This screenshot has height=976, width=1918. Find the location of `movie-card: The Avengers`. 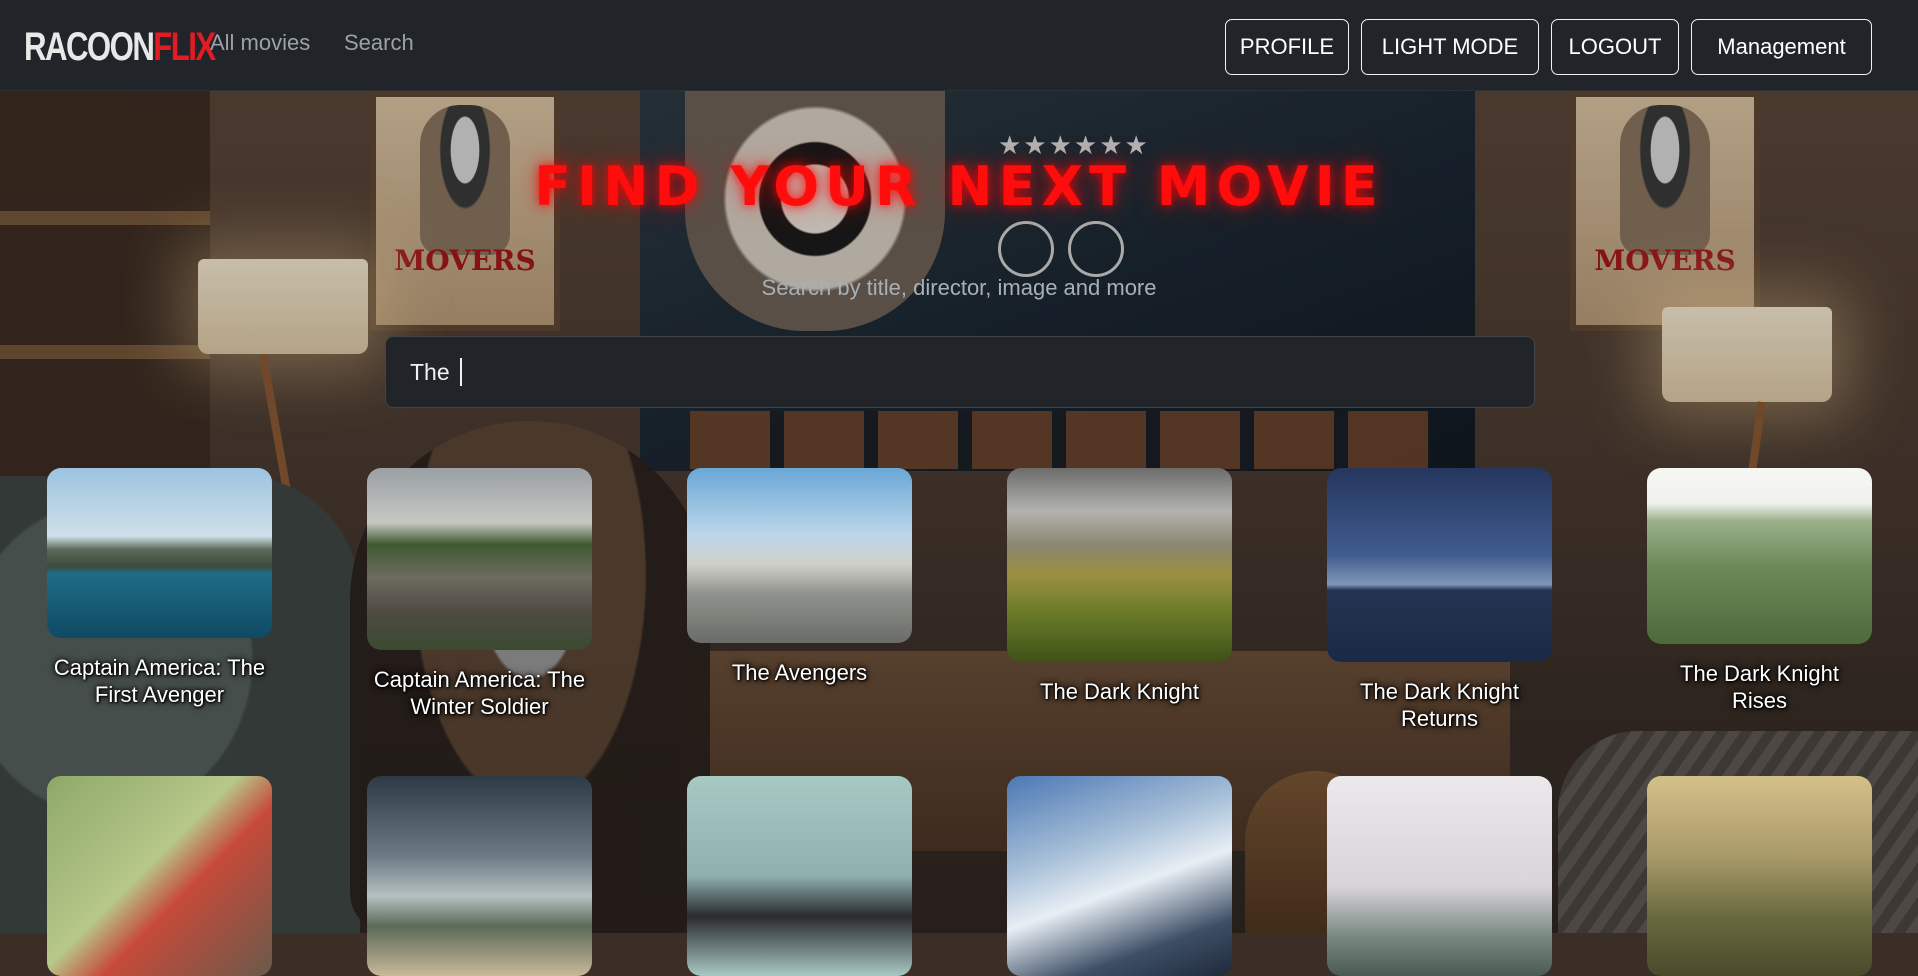

movie-card: The Avengers is located at coordinates (799, 577).